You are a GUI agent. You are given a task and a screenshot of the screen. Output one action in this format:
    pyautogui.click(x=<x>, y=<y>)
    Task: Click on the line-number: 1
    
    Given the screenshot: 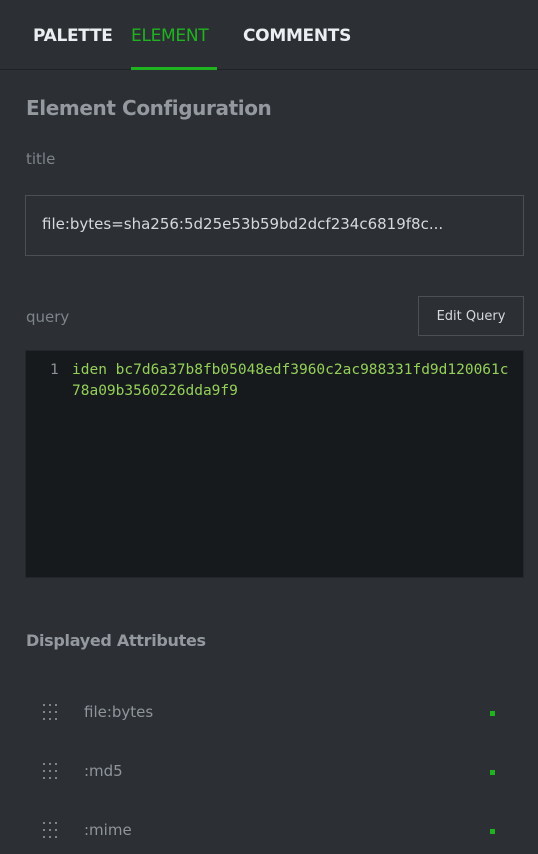 What is the action you would take?
    pyautogui.click(x=54, y=370)
    